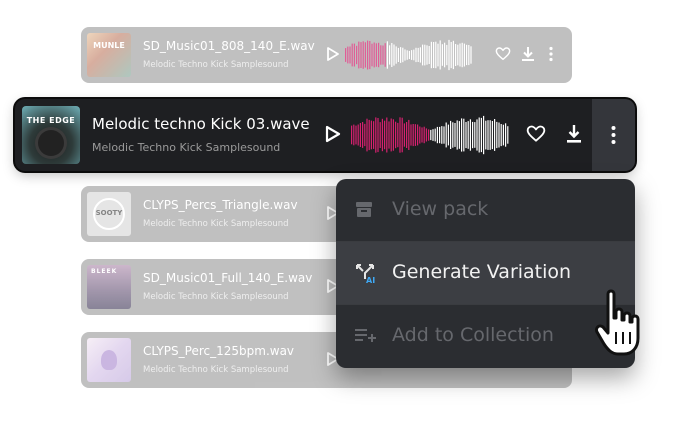 The image size is (690, 425). I want to click on sample-title: Melodic techno Kick 03.wave, so click(201, 124).